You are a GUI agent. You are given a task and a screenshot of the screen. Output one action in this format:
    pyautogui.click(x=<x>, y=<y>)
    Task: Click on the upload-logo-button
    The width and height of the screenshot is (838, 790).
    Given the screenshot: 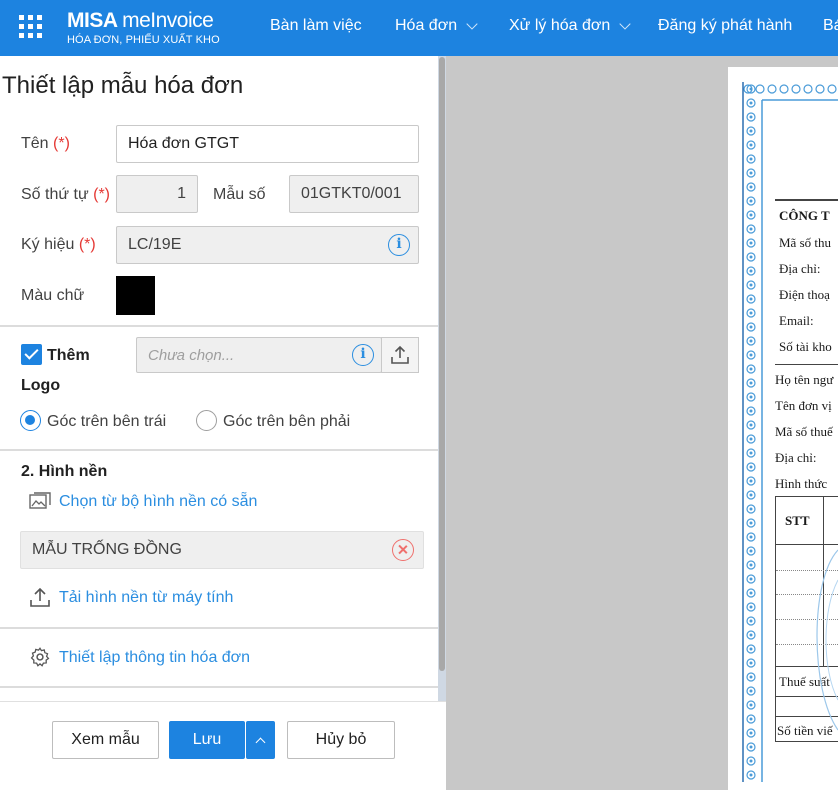 What is the action you would take?
    pyautogui.click(x=400, y=355)
    